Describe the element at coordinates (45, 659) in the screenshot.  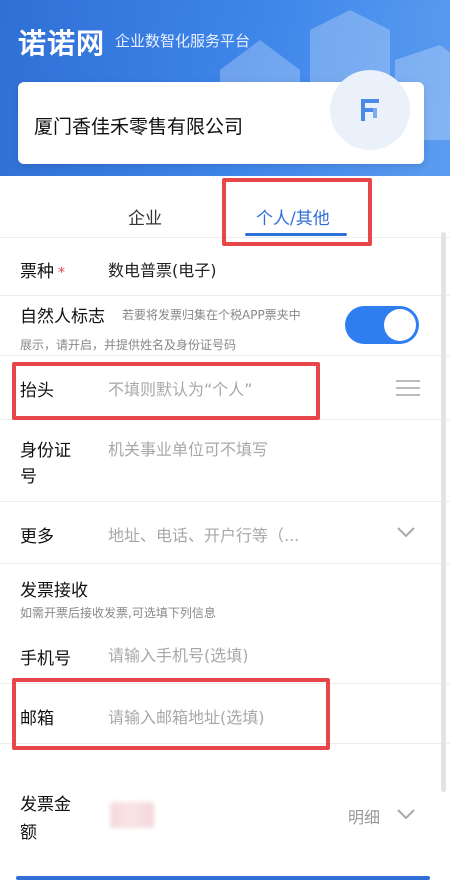
I see `phone-label: 手机号` at that location.